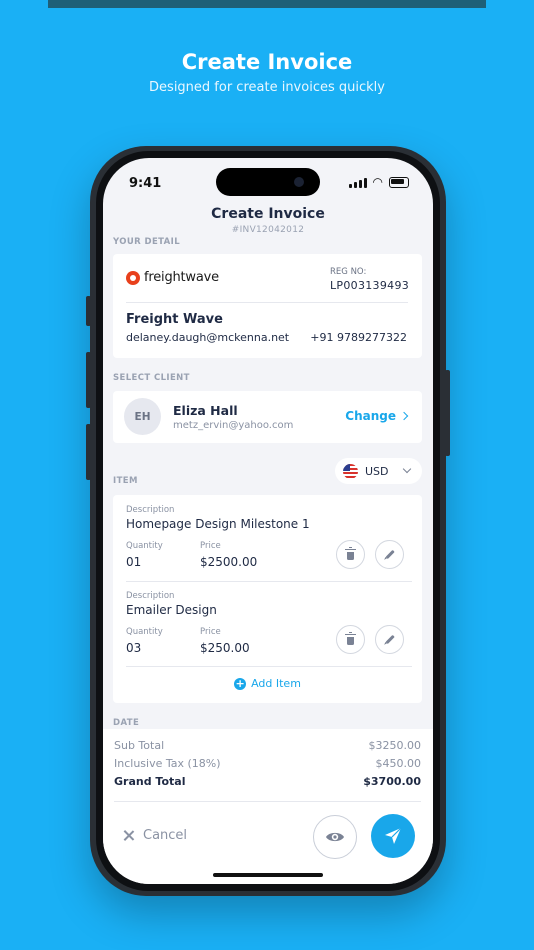 The height and width of the screenshot is (950, 534). I want to click on add-item-label: Add Item, so click(276, 683).